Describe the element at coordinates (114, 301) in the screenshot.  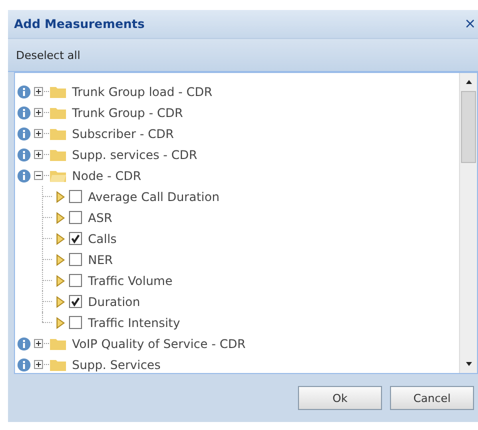
I see `tree-item: Duration` at that location.